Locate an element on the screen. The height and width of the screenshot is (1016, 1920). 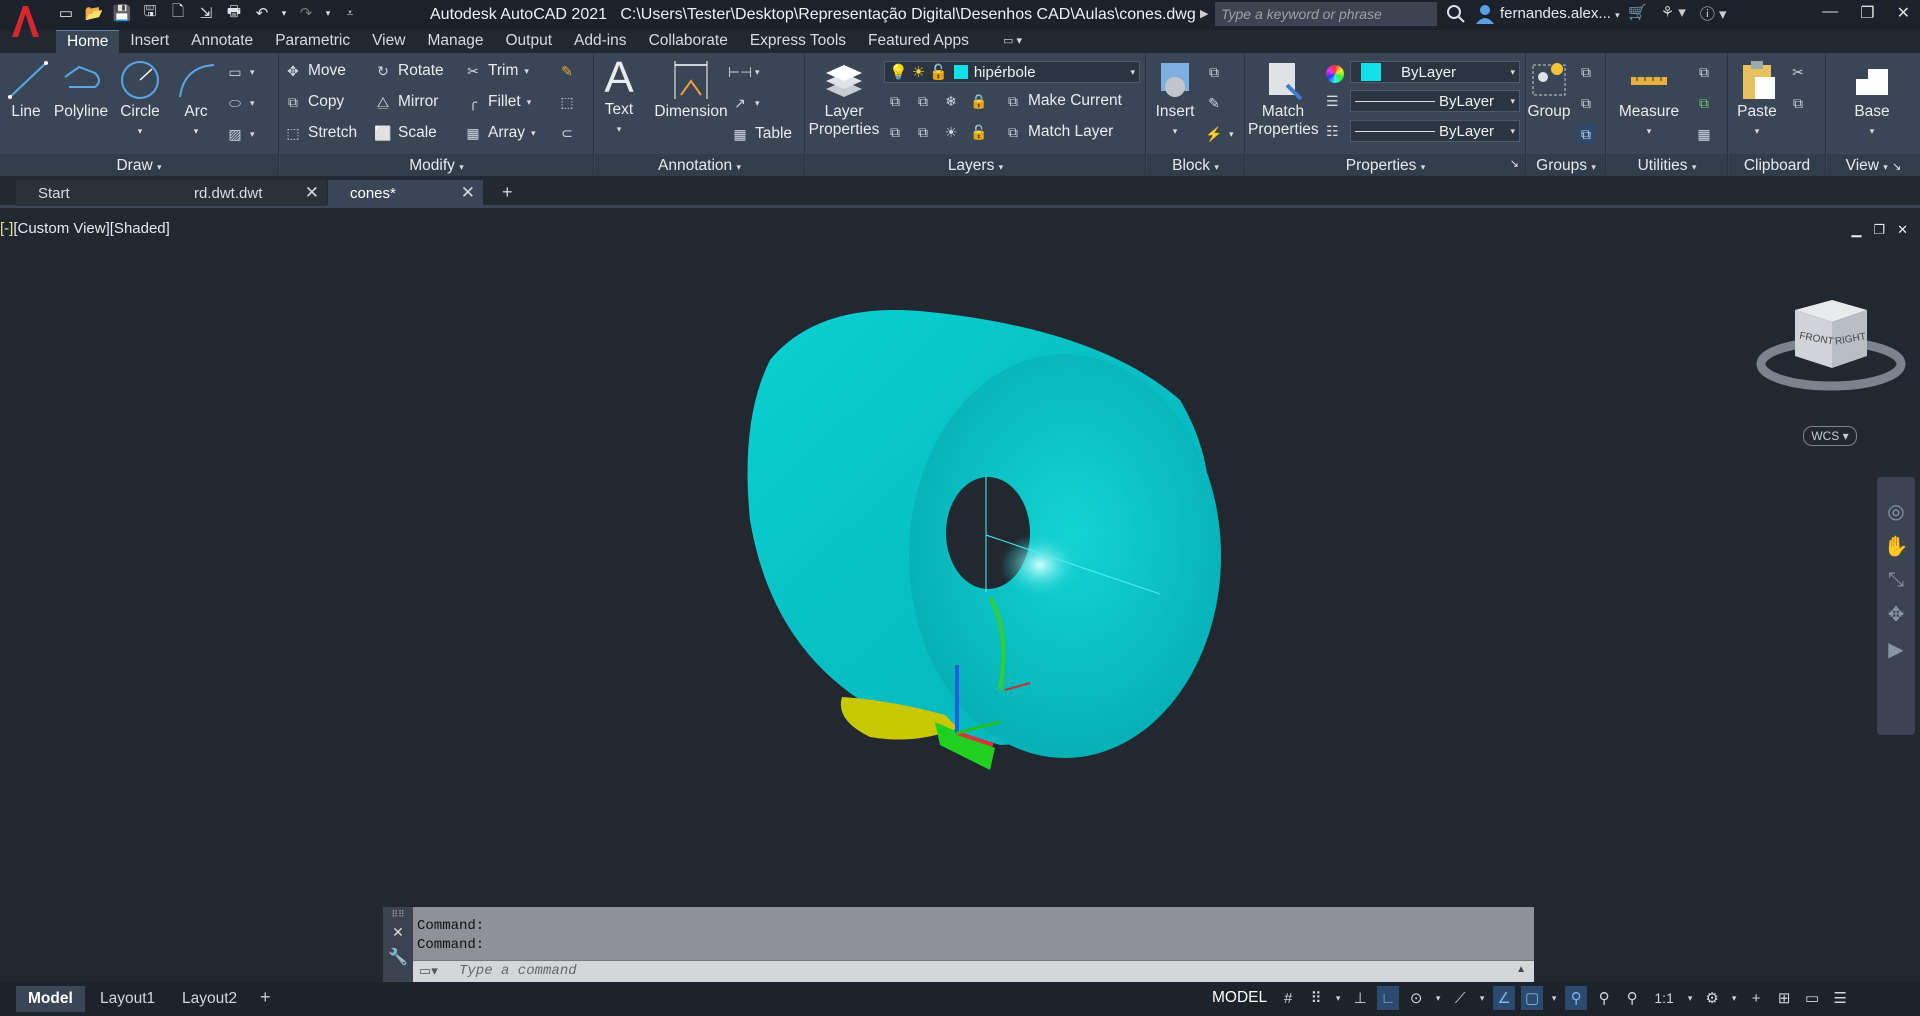
lineweight-dropdown: ByLayer ▾ is located at coordinates (1435, 131).